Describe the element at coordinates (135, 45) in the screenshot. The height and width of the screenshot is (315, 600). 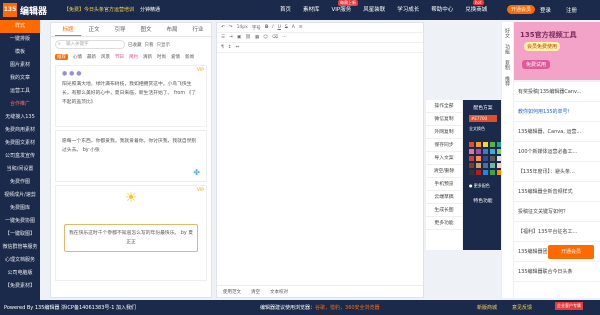
I see `favorites-checkbox: 已收藏` at that location.